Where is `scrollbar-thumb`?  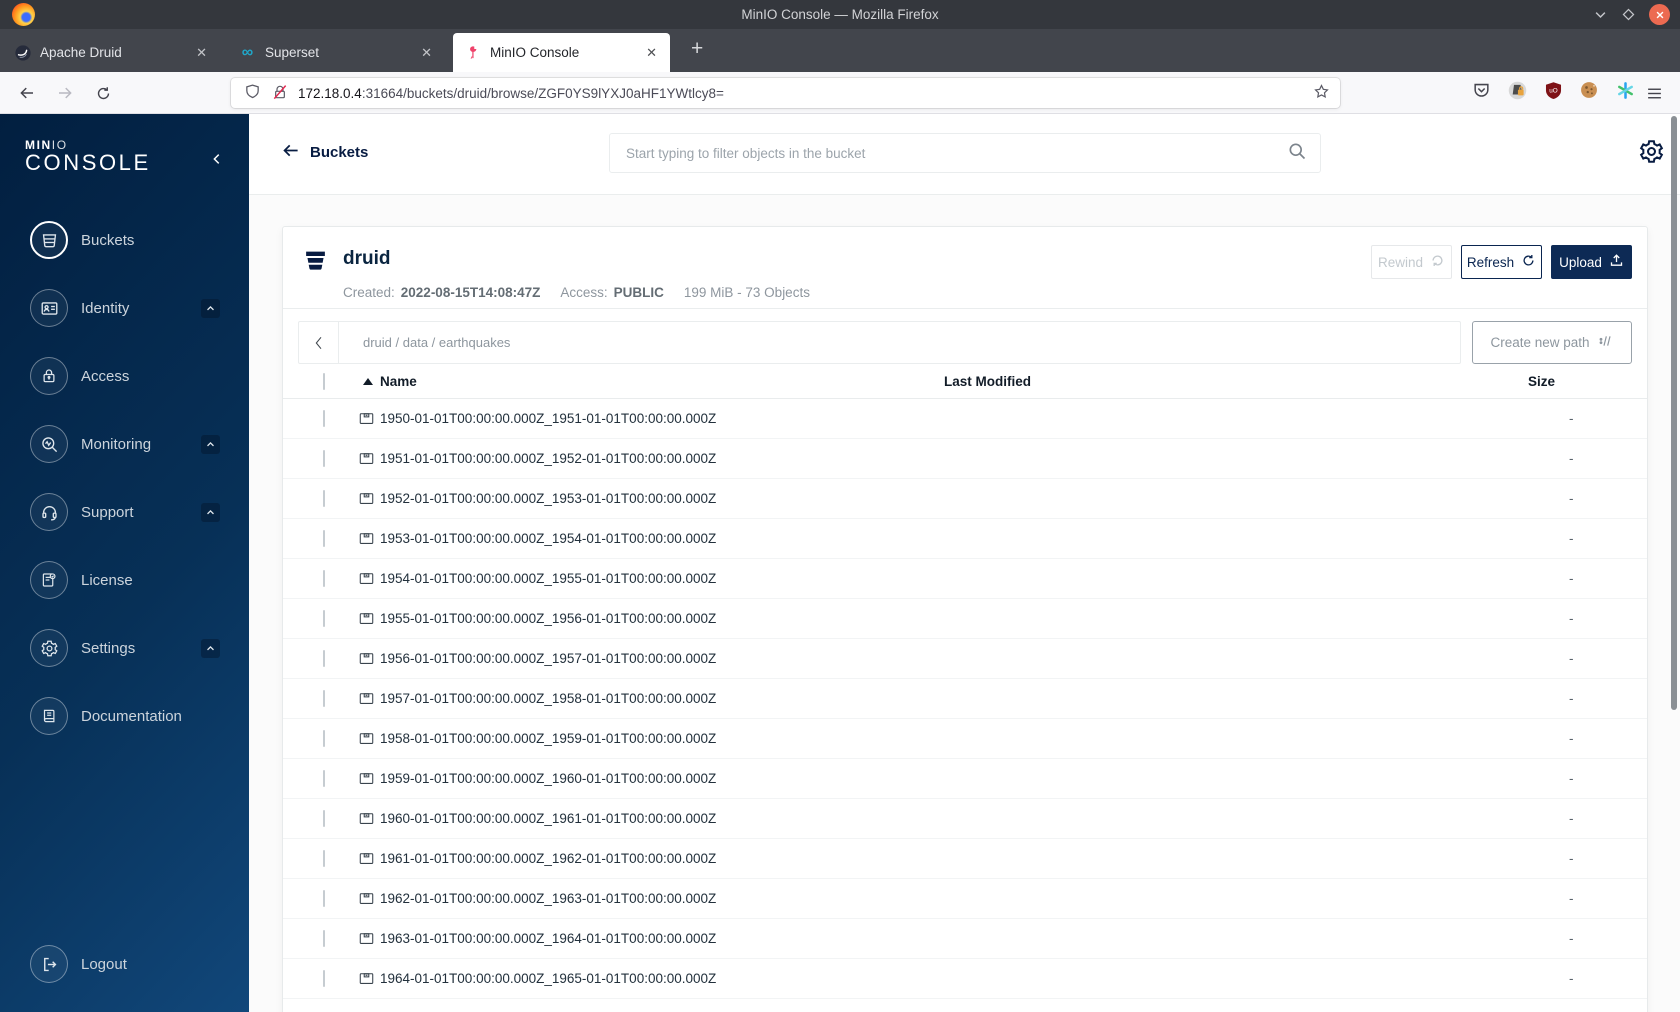 scrollbar-thumb is located at coordinates (1674, 413).